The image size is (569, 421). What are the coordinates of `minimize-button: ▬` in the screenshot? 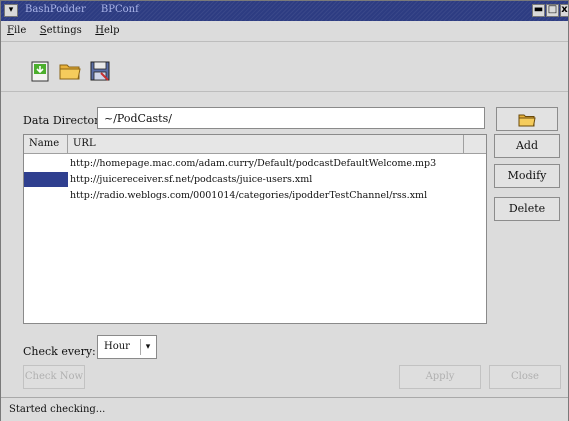 It's located at (538, 10).